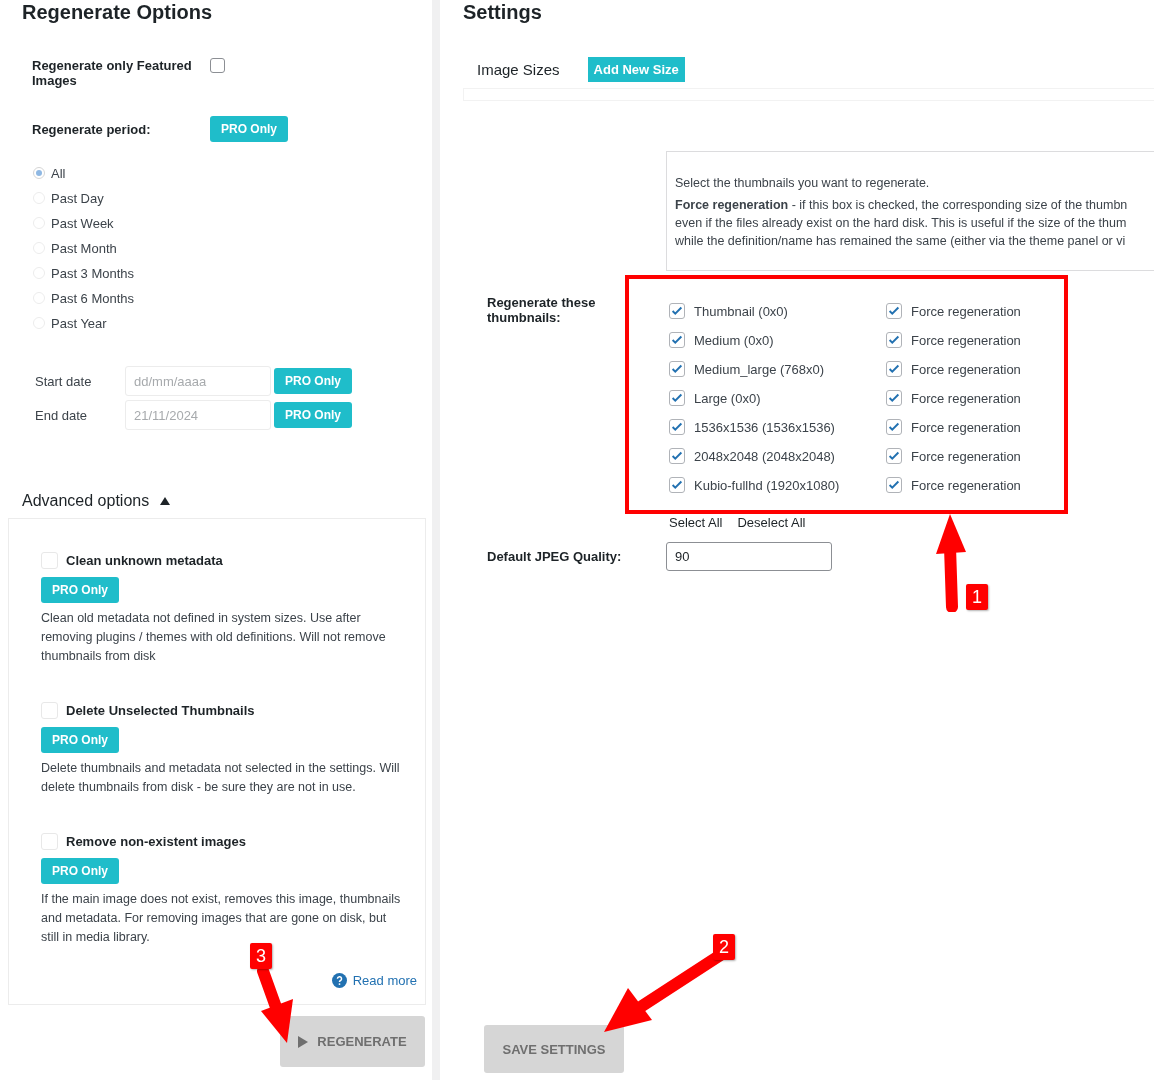  I want to click on help-icon, so click(339, 980).